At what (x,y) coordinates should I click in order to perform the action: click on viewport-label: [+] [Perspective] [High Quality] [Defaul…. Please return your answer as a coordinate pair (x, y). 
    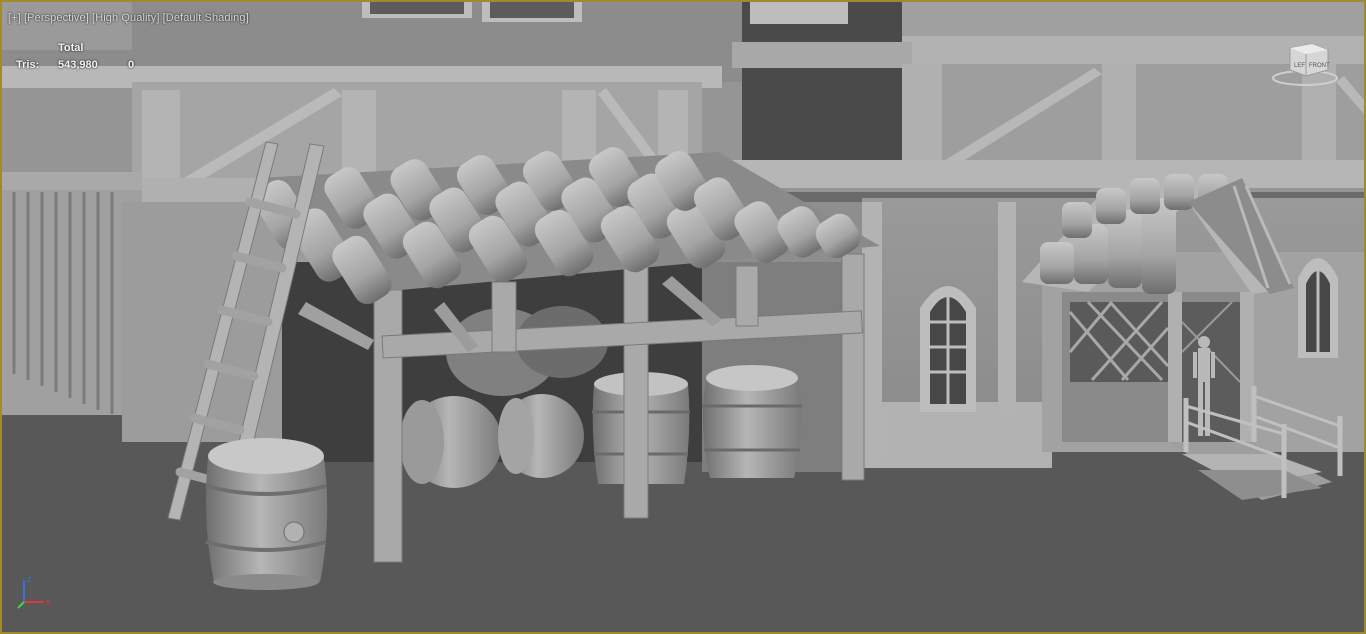
    Looking at the image, I should click on (128, 18).